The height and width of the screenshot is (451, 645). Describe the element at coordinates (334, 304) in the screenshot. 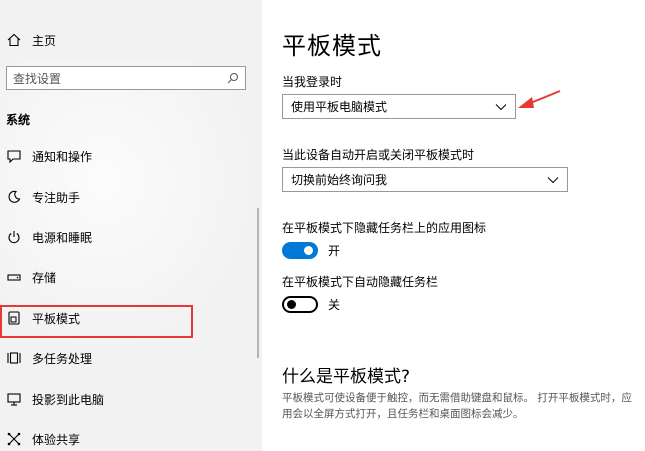

I see `auto-hide-state: 关` at that location.